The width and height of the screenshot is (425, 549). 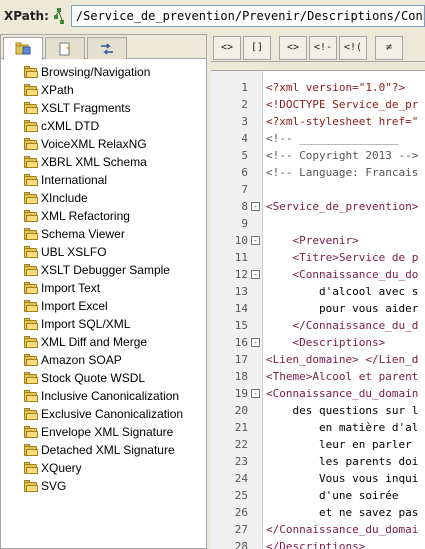 What do you see at coordinates (318, 342) in the screenshot?
I see `code-line: 16- <Descriptions>` at bounding box center [318, 342].